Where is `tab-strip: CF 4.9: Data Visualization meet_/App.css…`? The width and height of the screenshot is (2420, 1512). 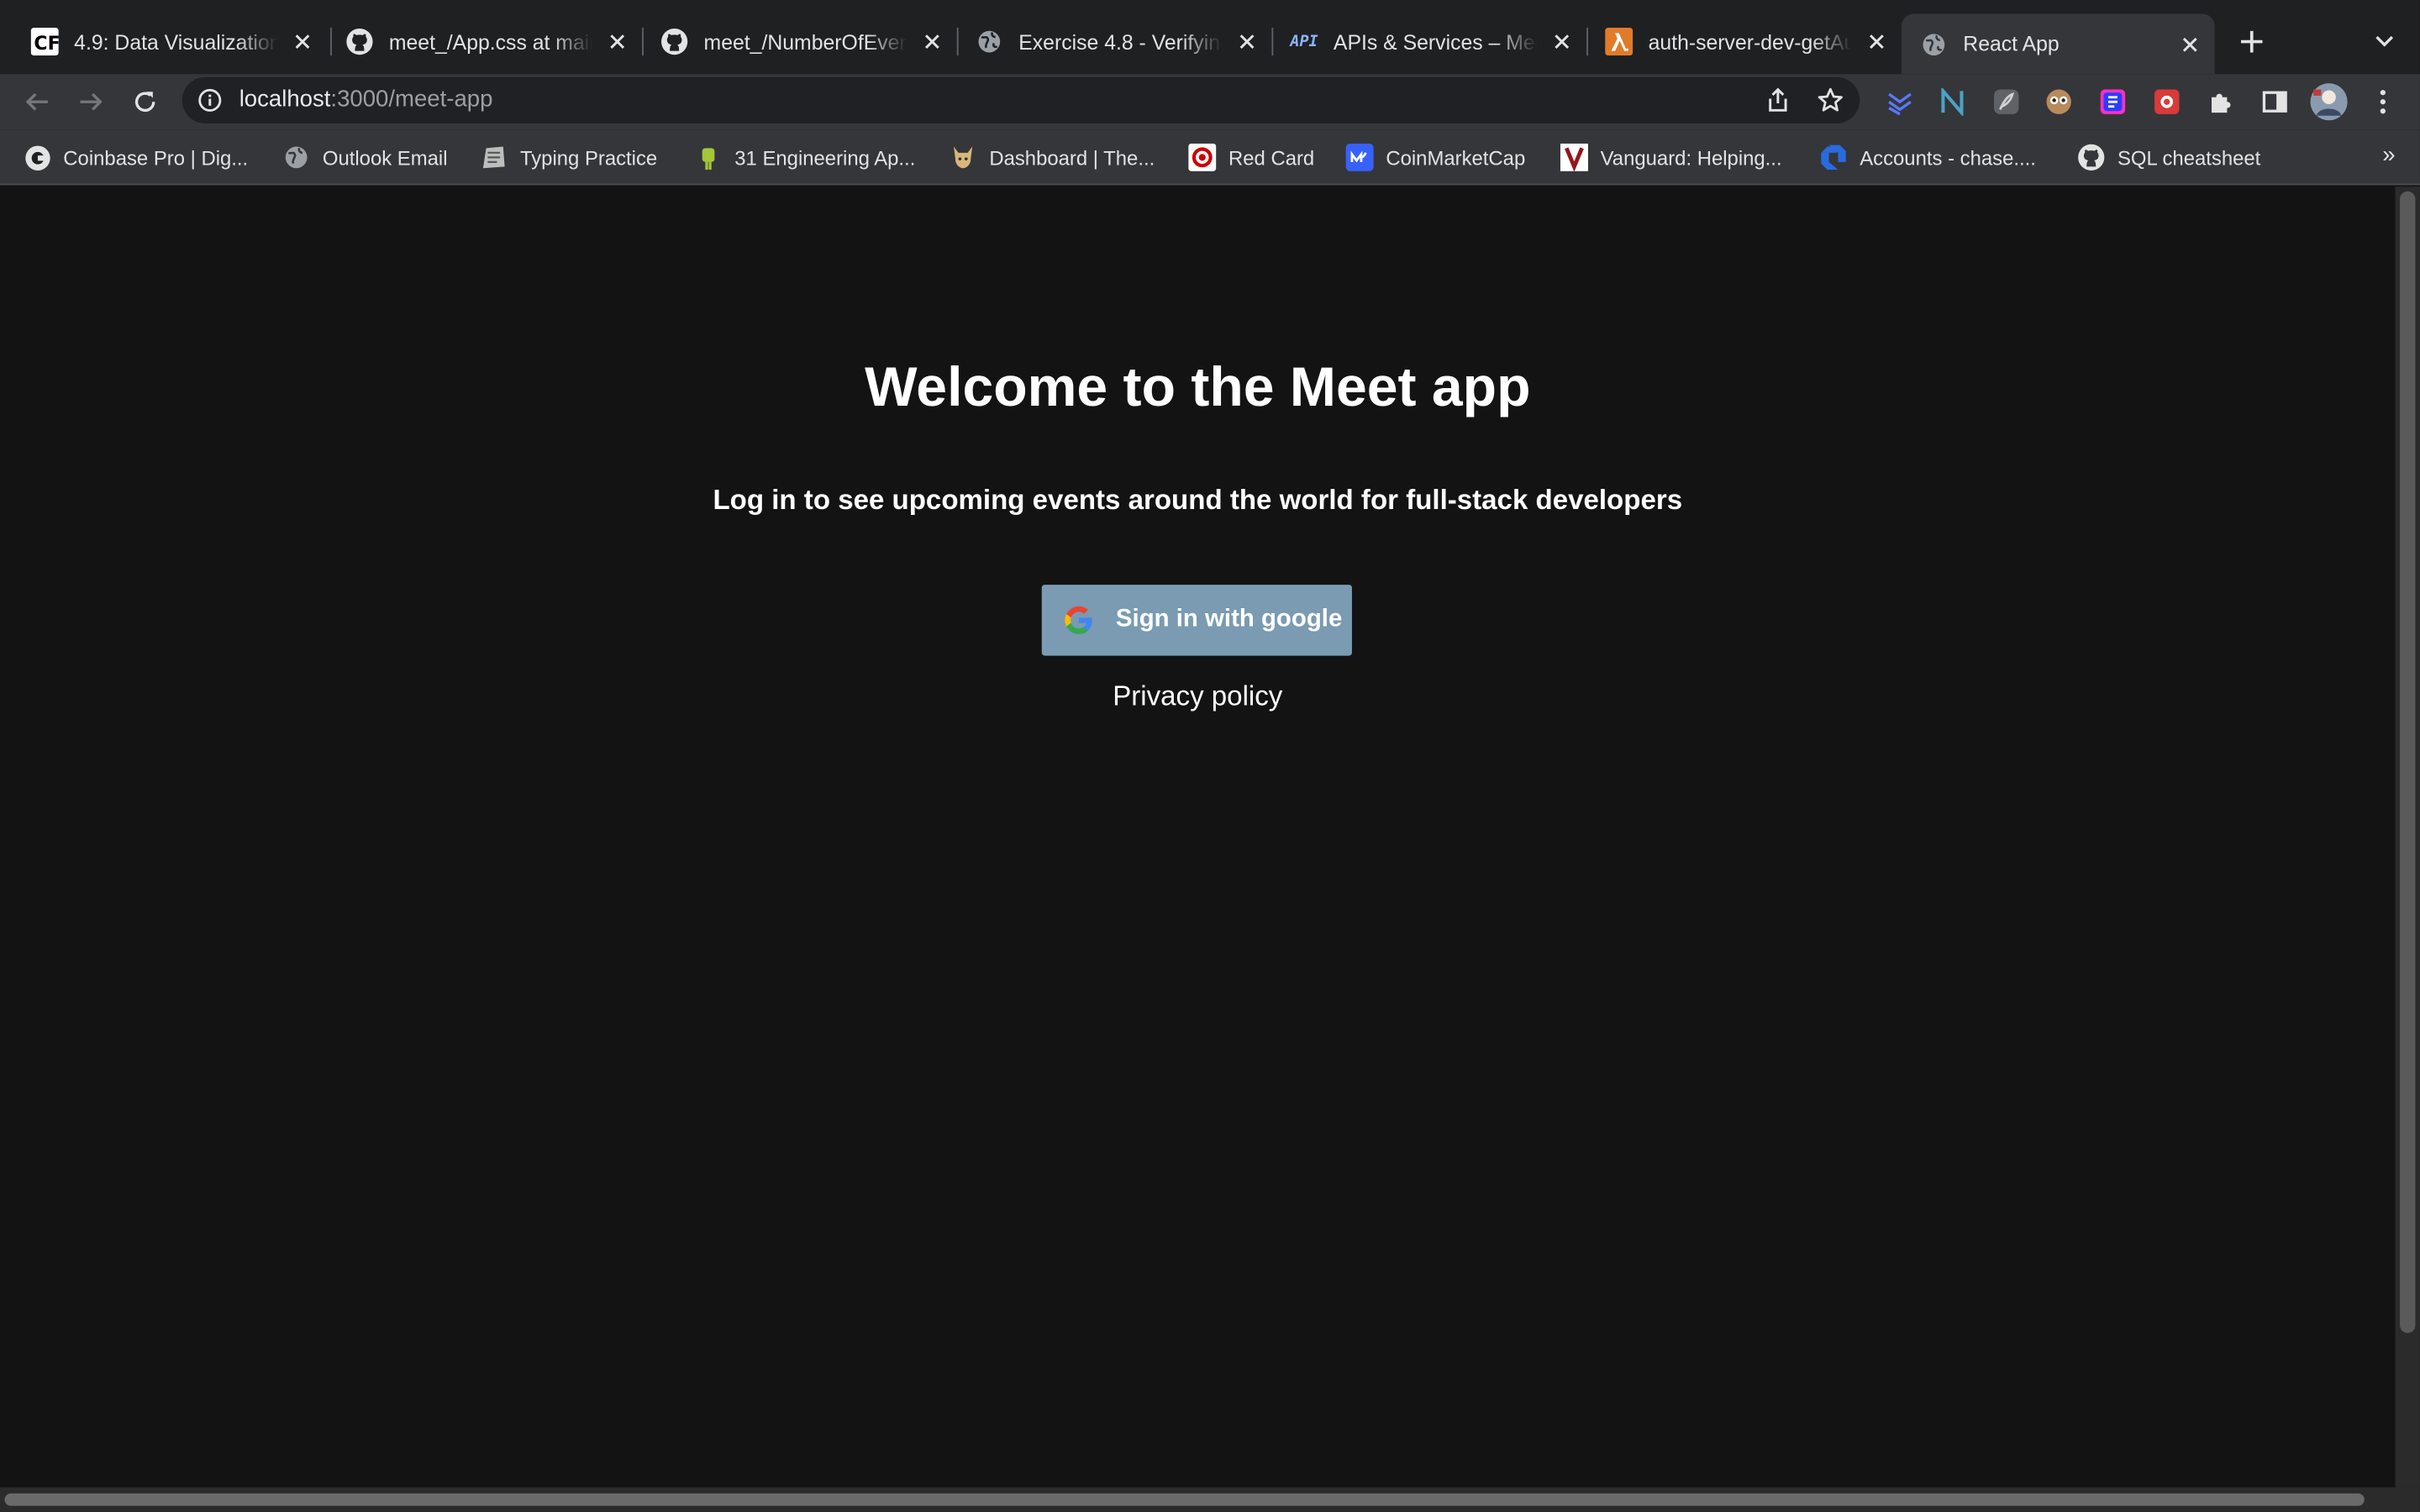 tab-strip: CF 4.9: Data Visualization meet_/App.css… is located at coordinates (1210, 37).